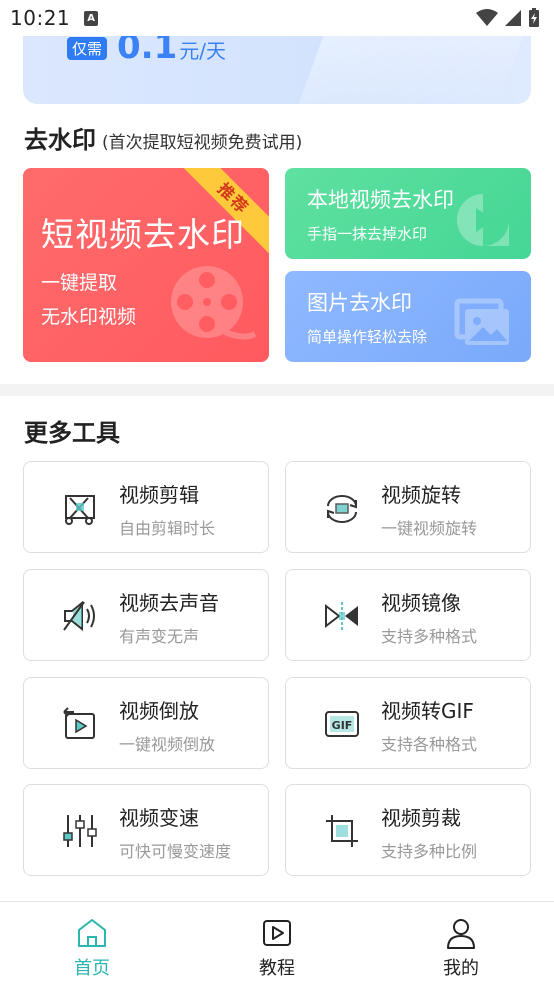 Image resolution: width=554 pixels, height=984 pixels. What do you see at coordinates (429, 744) in the screenshot?
I see `tool-desc: 支持各种格式` at bounding box center [429, 744].